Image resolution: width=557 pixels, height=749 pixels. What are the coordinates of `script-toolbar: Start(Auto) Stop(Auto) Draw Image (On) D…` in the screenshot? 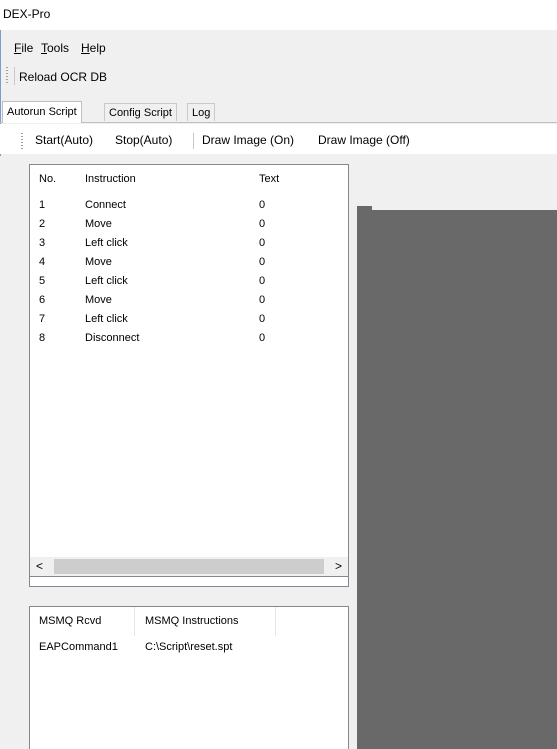 It's located at (278, 139).